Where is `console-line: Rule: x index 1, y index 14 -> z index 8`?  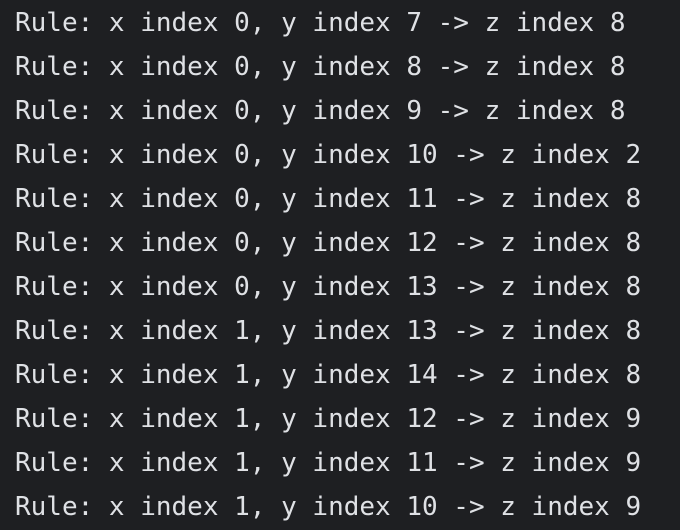 console-line: Rule: x index 1, y index 14 -> z index 8 is located at coordinates (328, 375).